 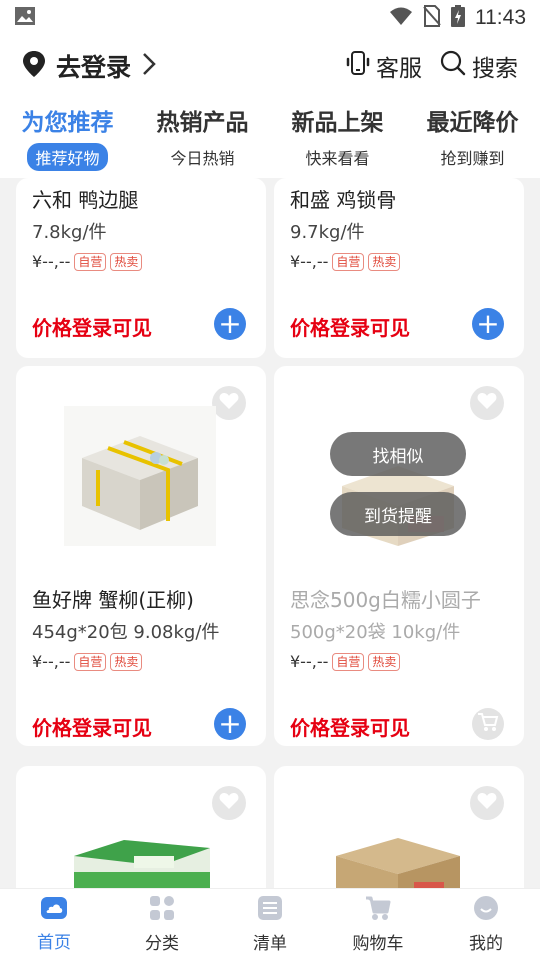 I want to click on product-name: 思念500g白糯小圆子, so click(x=385, y=600).